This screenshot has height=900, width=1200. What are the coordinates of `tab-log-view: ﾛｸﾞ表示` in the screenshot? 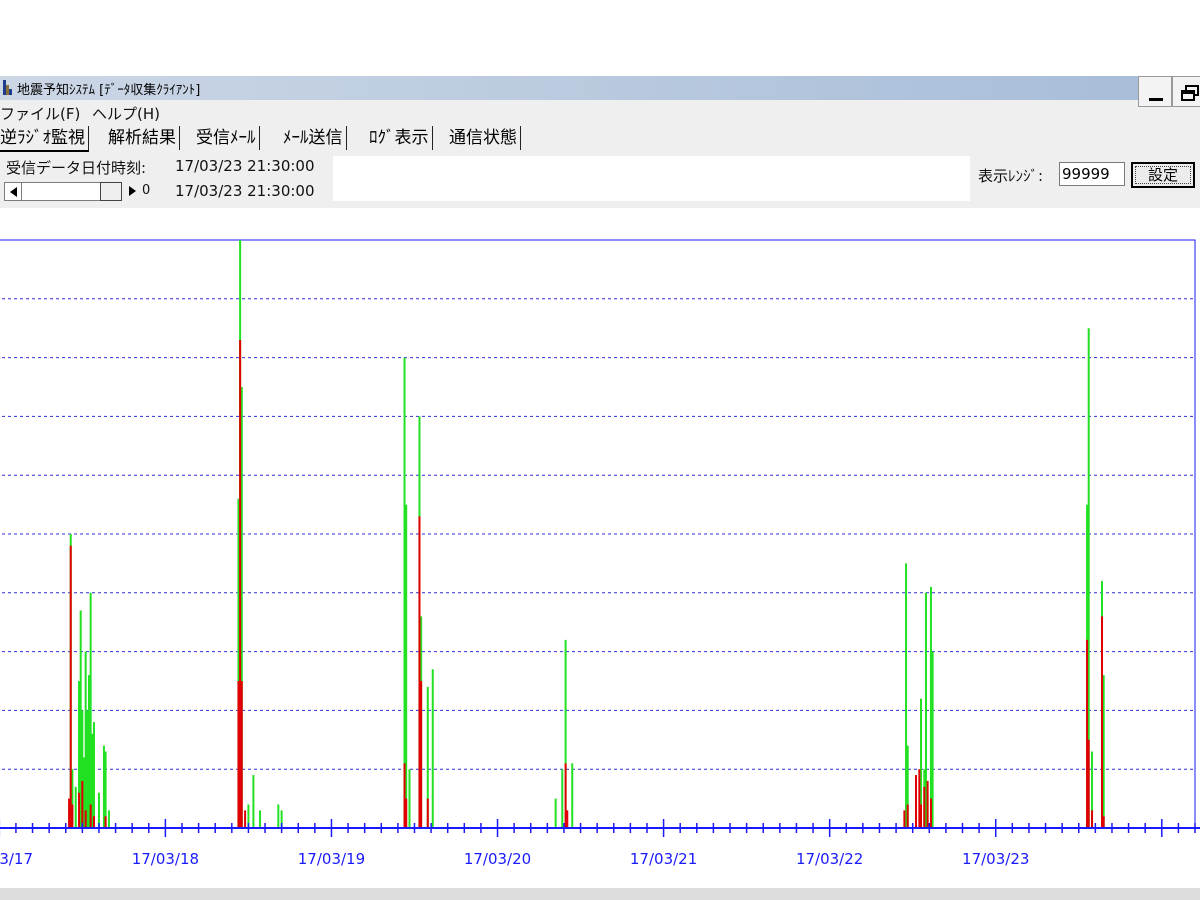 It's located at (401, 138).